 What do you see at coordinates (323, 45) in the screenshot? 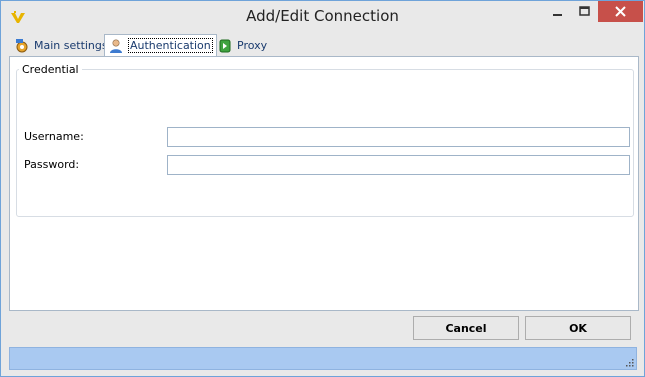
I see `tab-strip: Main settings Authentication Proxy` at bounding box center [323, 45].